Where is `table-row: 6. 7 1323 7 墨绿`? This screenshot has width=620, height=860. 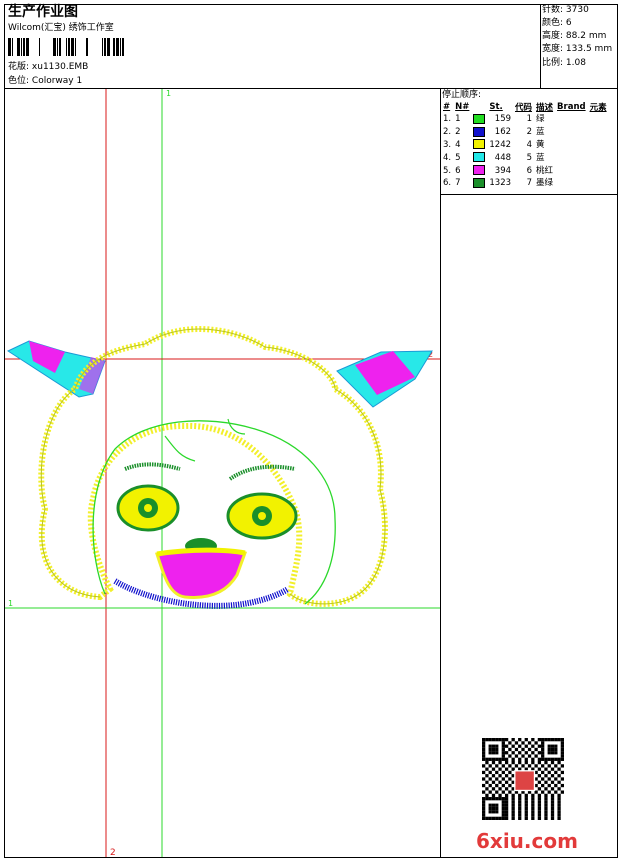 table-row: 6. 7 1323 7 墨绿 is located at coordinates (525, 183).